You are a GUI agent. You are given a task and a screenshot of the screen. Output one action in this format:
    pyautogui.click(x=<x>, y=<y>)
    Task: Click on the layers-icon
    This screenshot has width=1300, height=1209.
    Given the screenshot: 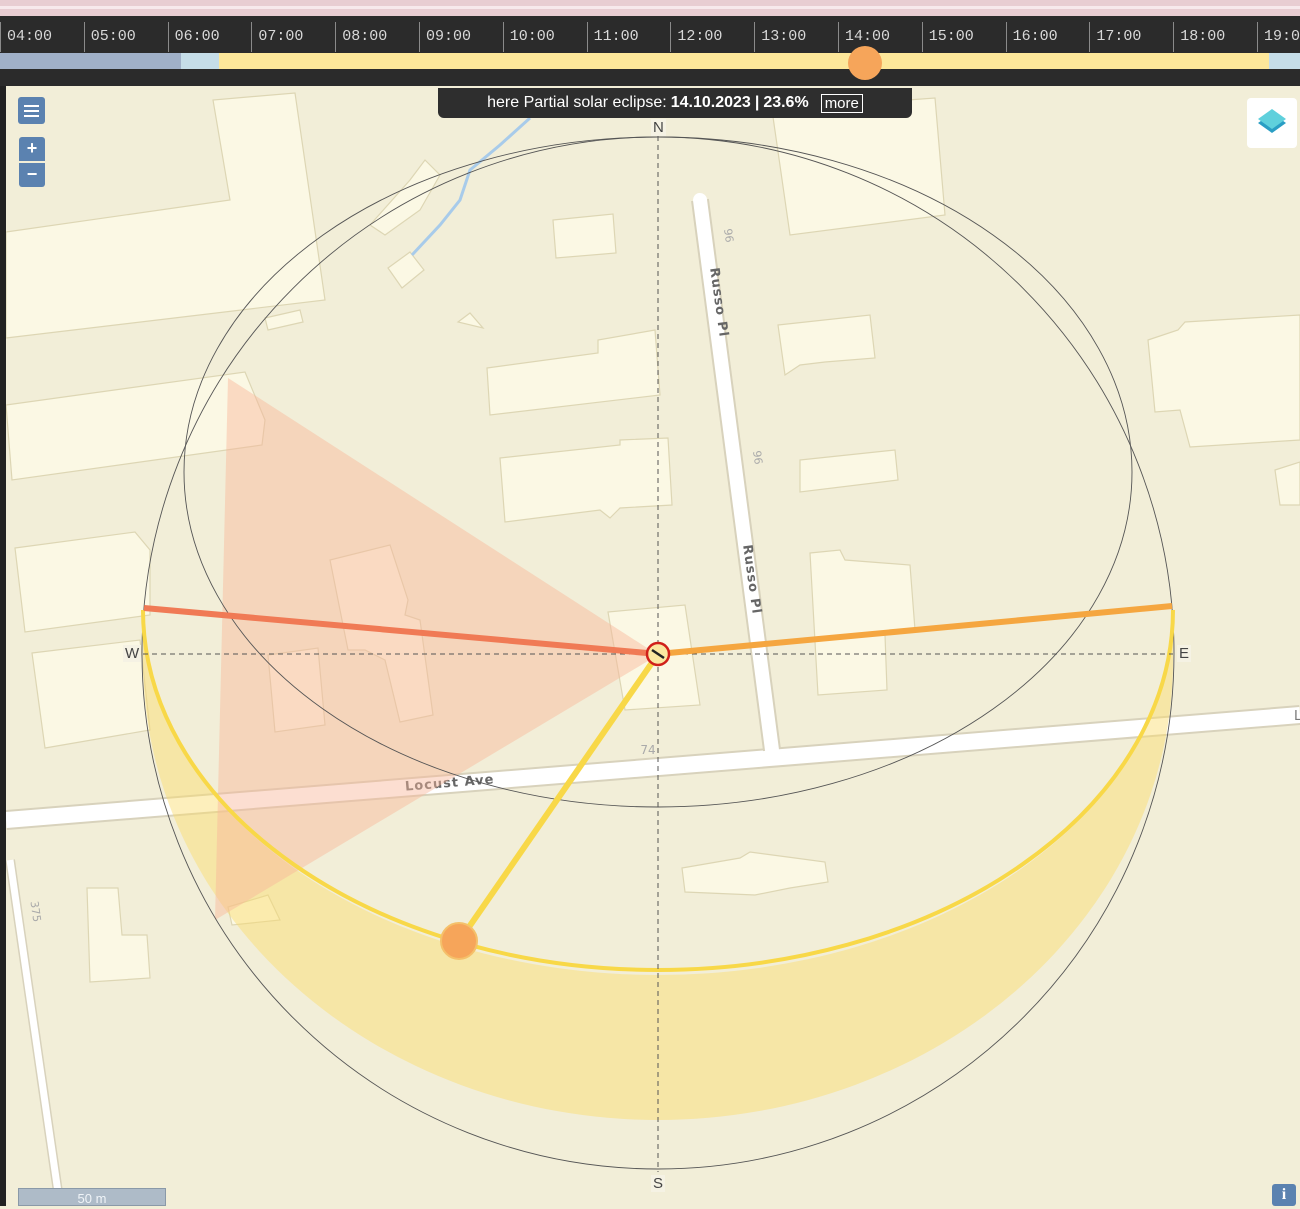 What is the action you would take?
    pyautogui.click(x=1272, y=121)
    